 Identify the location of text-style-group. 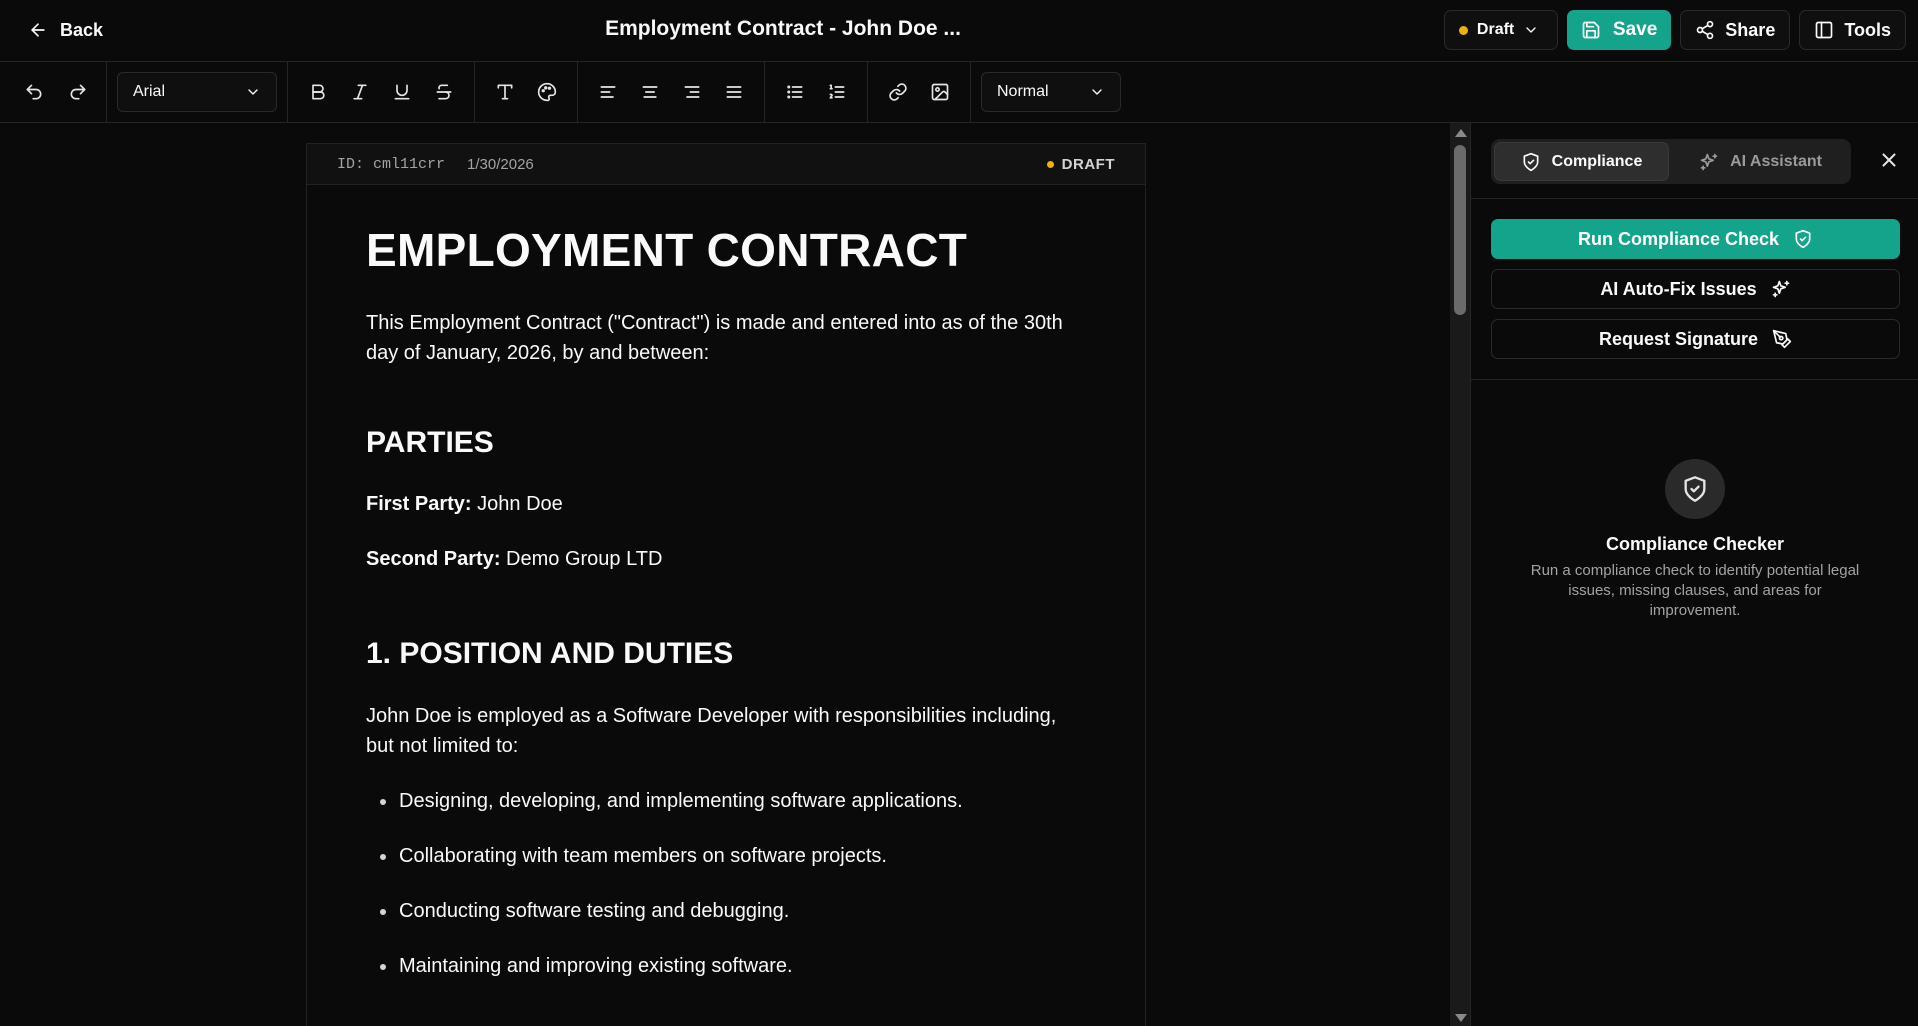
(381, 92).